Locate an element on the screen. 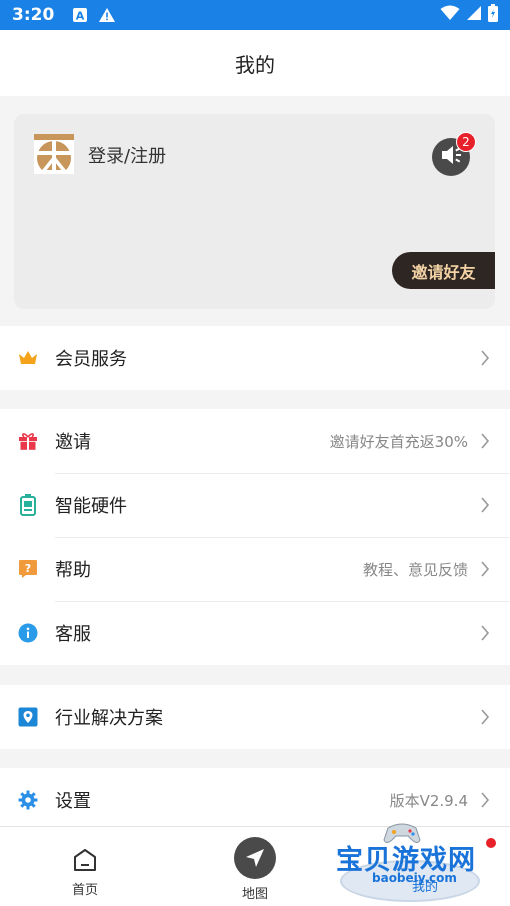 The width and height of the screenshot is (510, 906). menu-hint-settings: 版本V2.9.4 is located at coordinates (428, 800).